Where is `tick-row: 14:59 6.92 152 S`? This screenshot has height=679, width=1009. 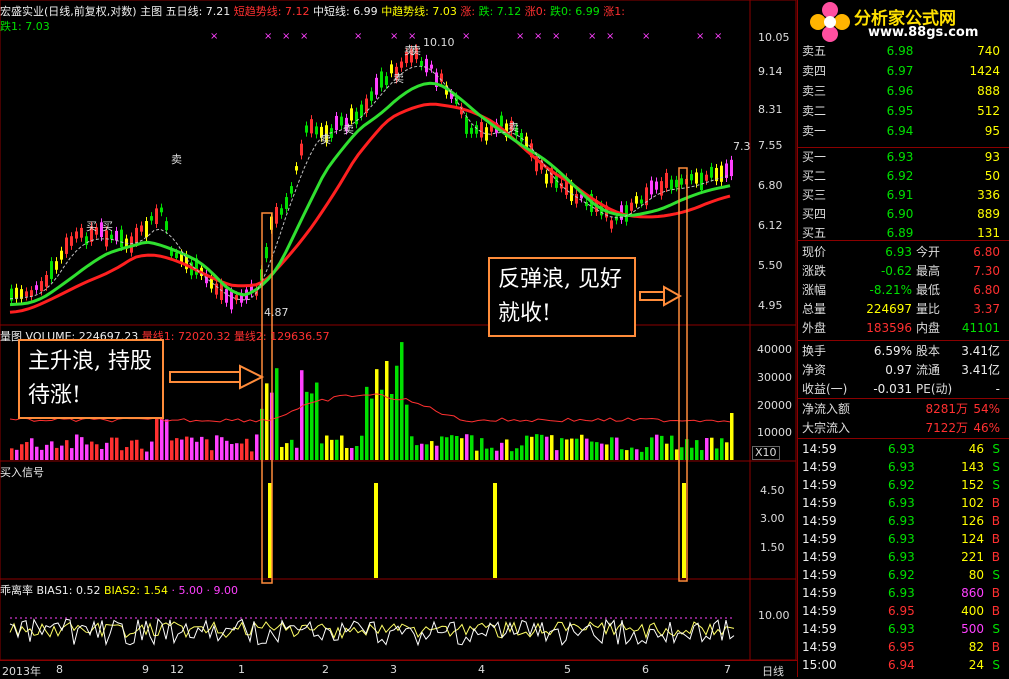
tick-row: 14:59 6.92 152 S is located at coordinates (903, 485).